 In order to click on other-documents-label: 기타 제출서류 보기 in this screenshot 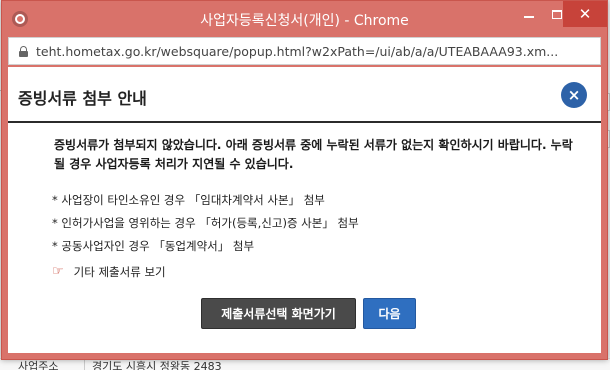, I will do `click(119, 271)`.